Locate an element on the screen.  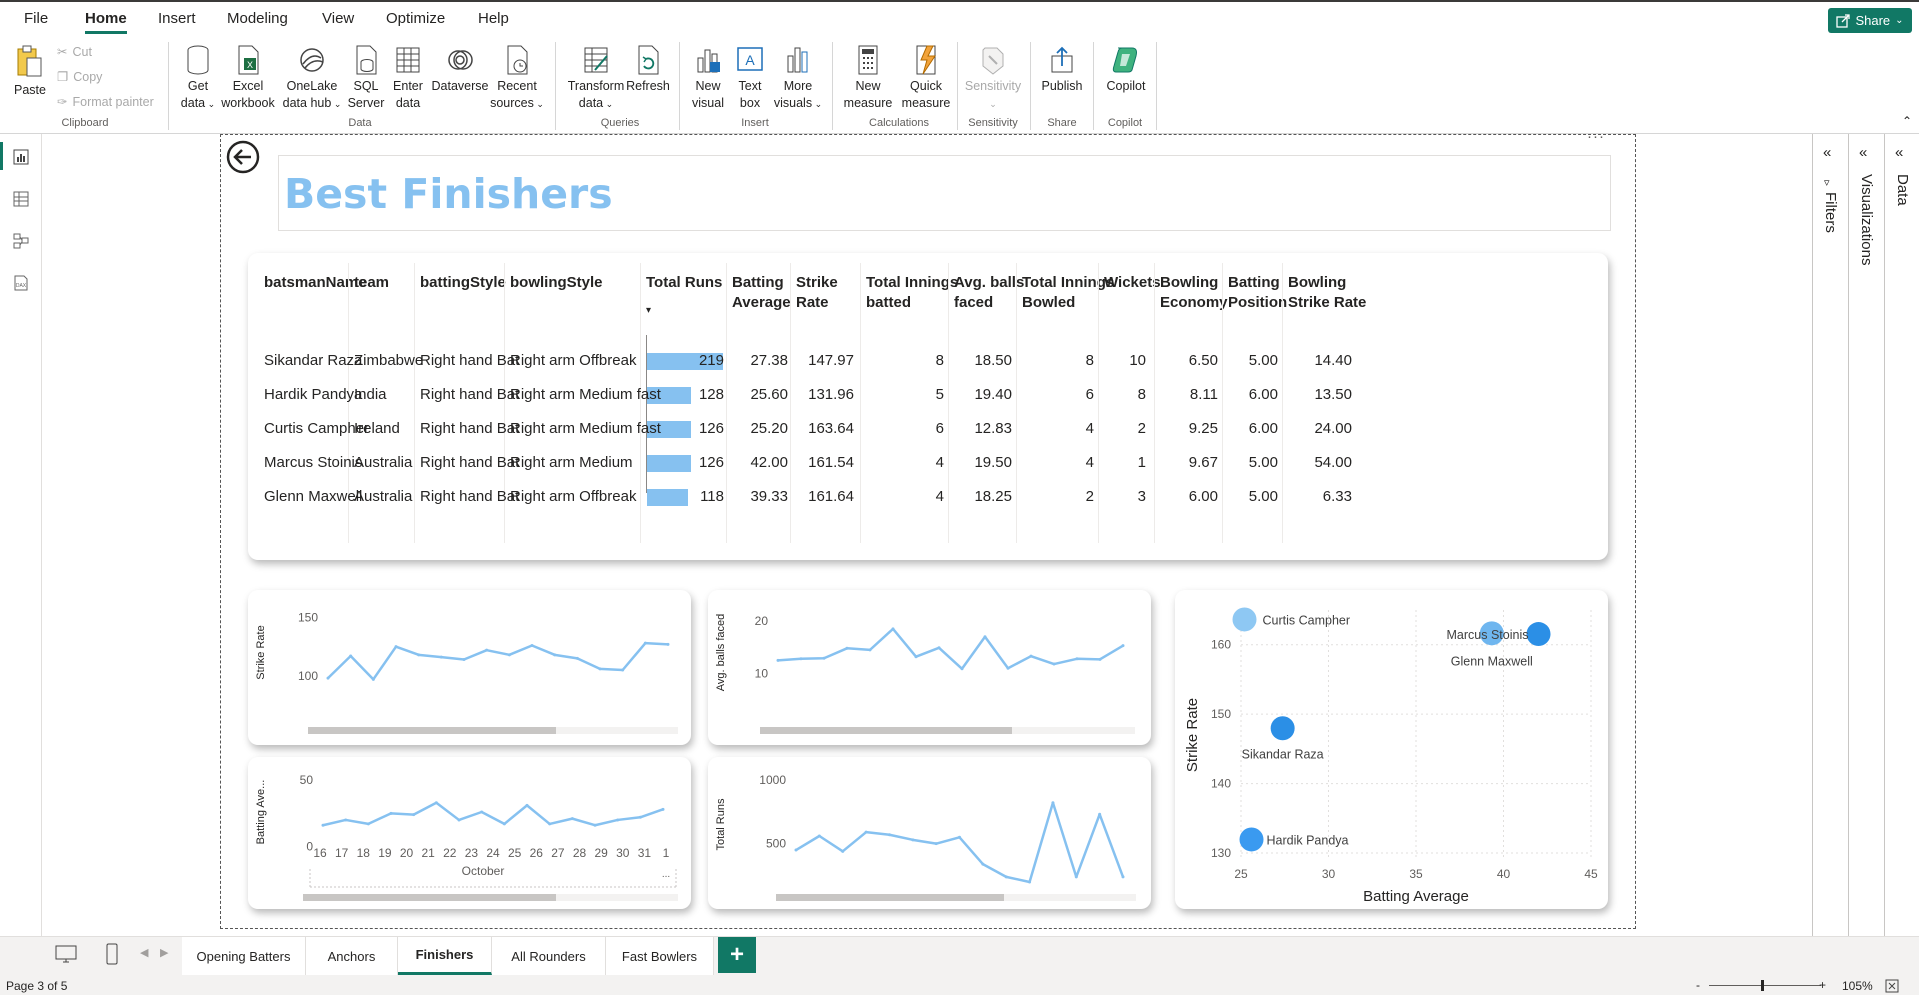
report-view-icon is located at coordinates (21, 157).